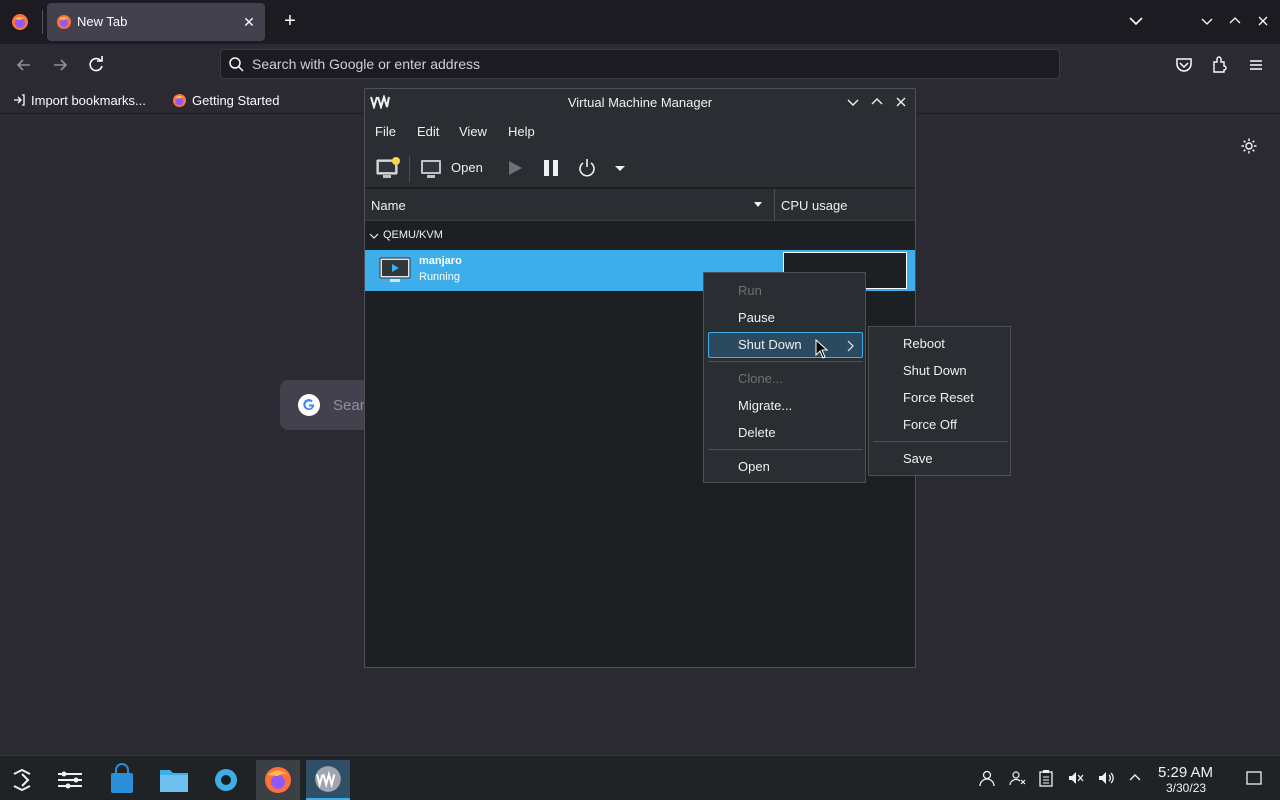  I want to click on menu-item-pause: Pause, so click(785, 318).